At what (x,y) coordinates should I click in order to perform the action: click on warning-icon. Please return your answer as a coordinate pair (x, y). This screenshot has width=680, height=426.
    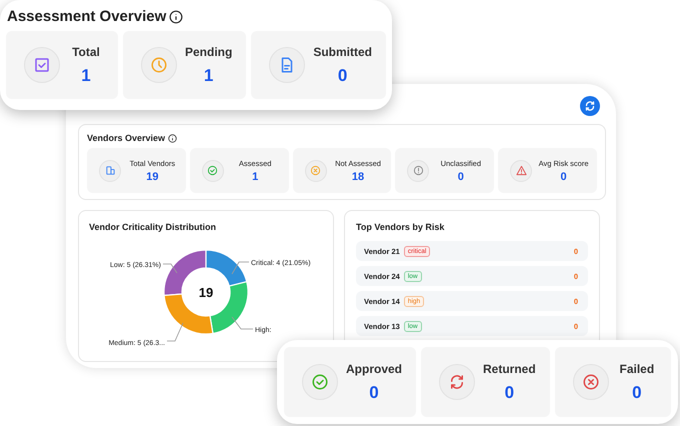
    Looking at the image, I should click on (521, 170).